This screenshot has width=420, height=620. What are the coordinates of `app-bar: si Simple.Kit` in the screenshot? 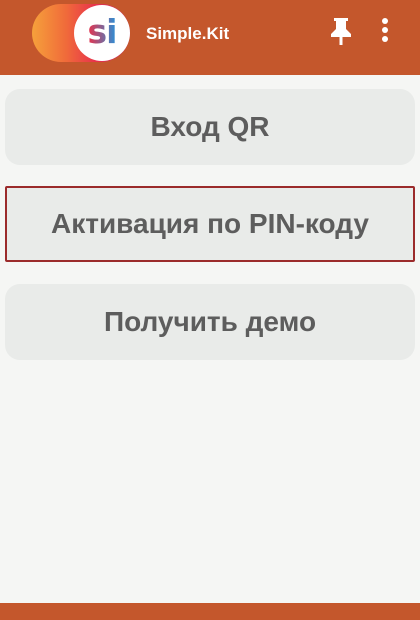 It's located at (210, 37).